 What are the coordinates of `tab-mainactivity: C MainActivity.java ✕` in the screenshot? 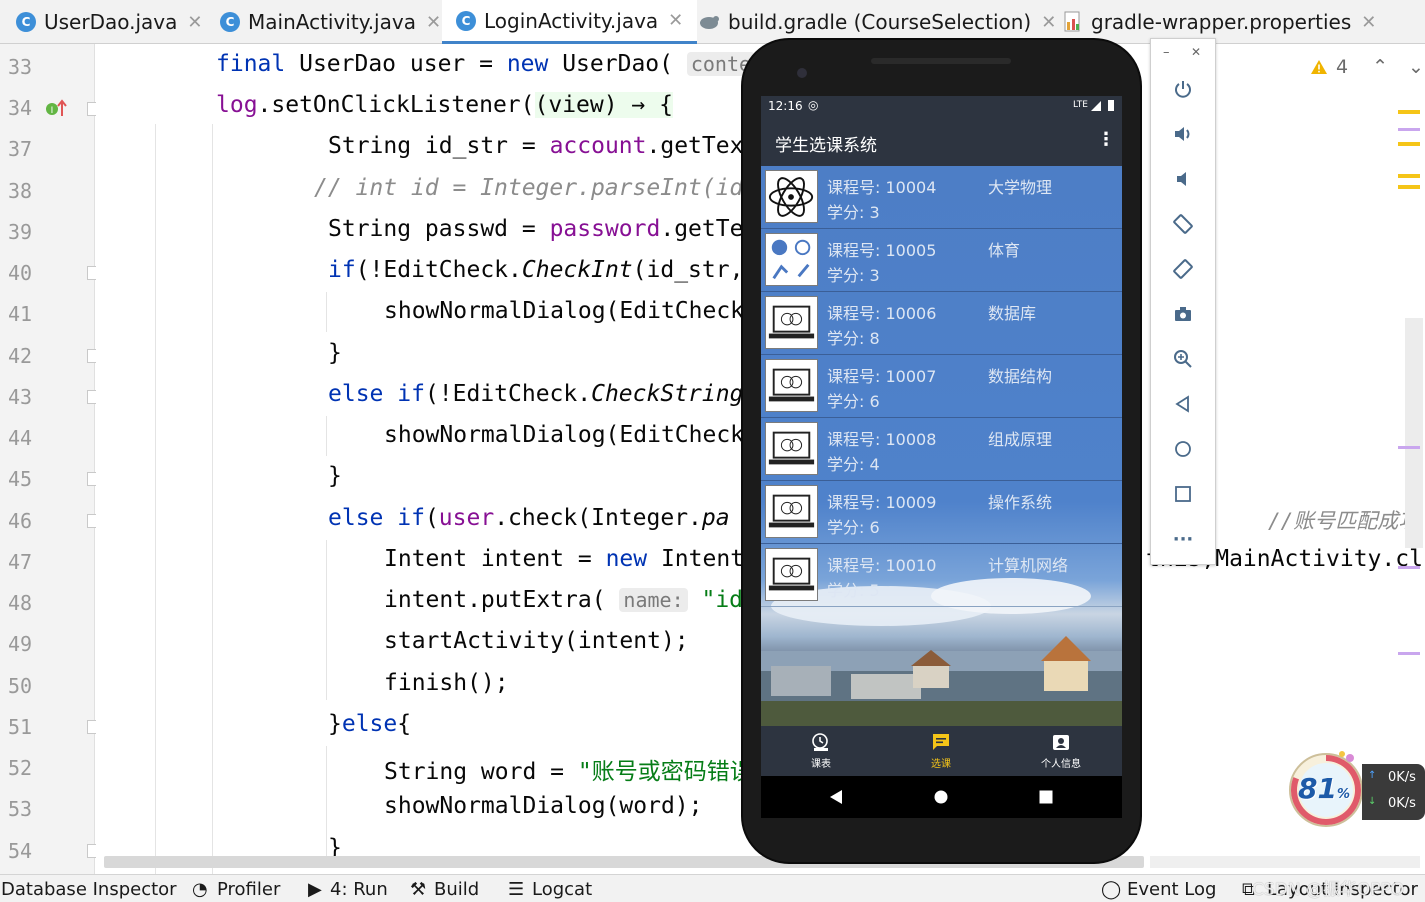 It's located at (330, 22).